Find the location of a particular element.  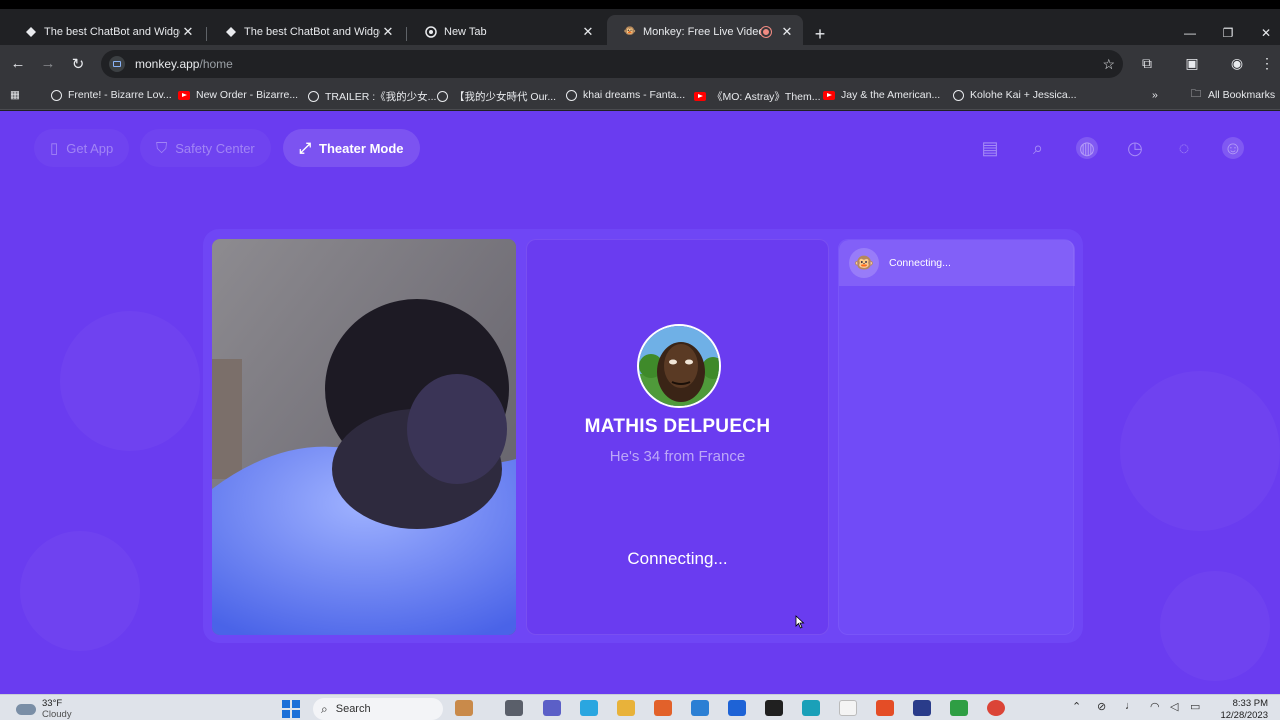

search-icon: ⌕ is located at coordinates (1038, 148).